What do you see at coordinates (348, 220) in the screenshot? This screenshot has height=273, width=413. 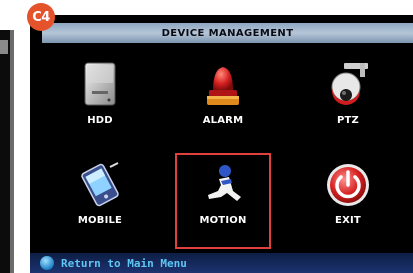 I see `menu-item-label: EXIT` at bounding box center [348, 220].